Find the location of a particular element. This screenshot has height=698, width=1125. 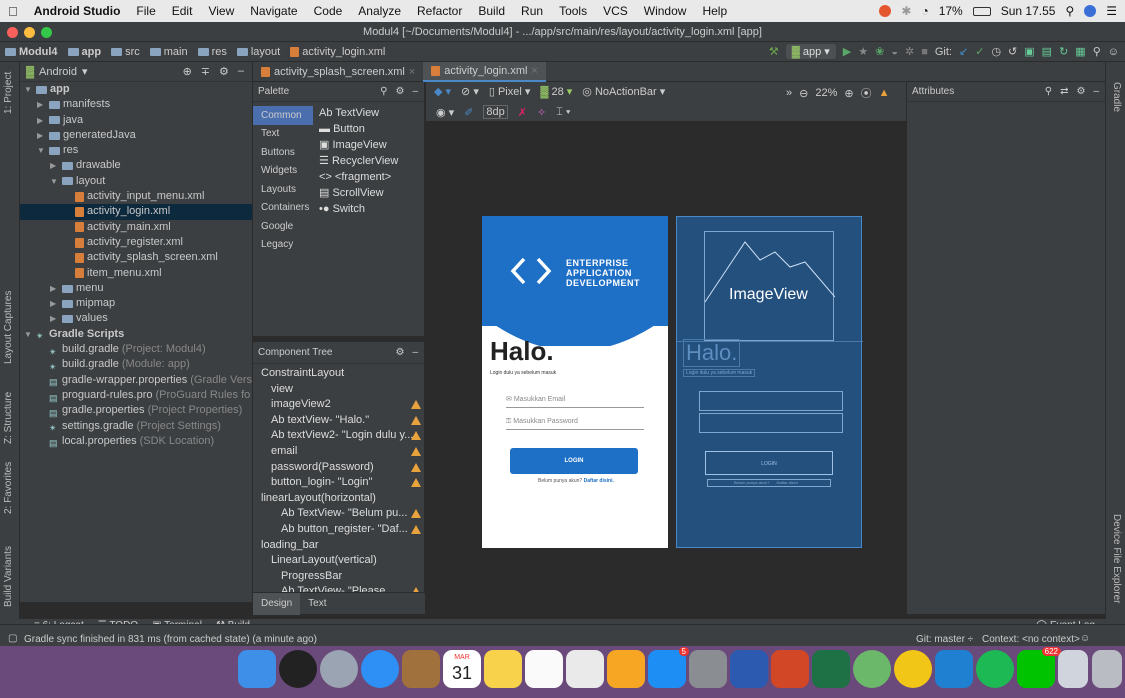

project-tree-item: item_menu.xml is located at coordinates (136, 273).